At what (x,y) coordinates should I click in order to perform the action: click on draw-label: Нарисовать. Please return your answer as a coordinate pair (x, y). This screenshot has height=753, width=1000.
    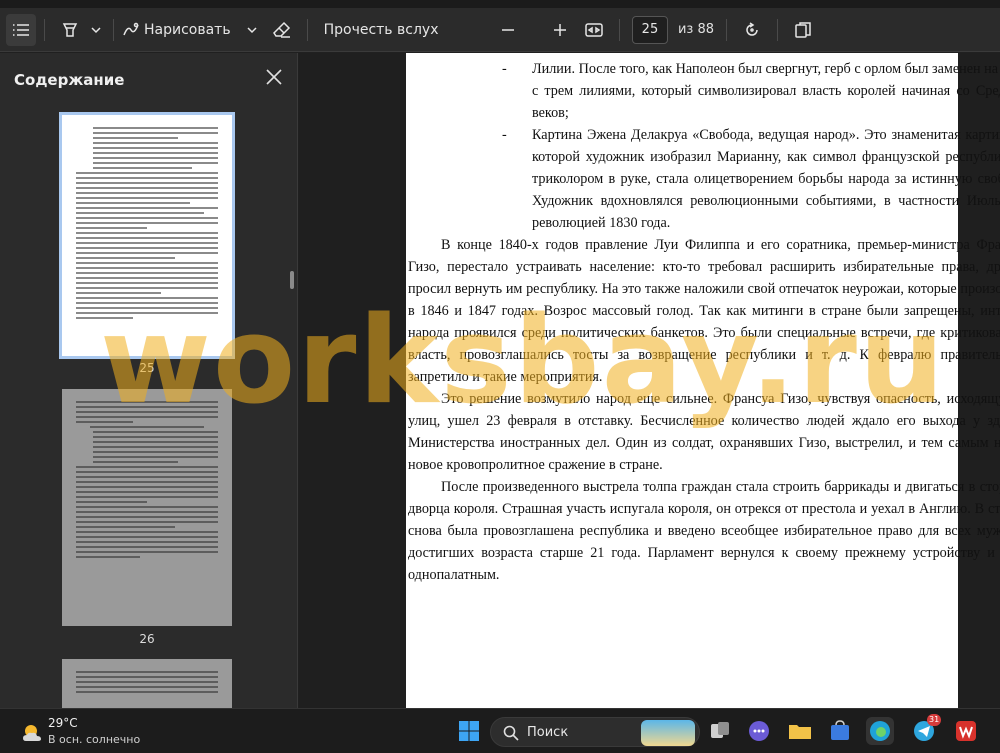
    Looking at the image, I should click on (187, 29).